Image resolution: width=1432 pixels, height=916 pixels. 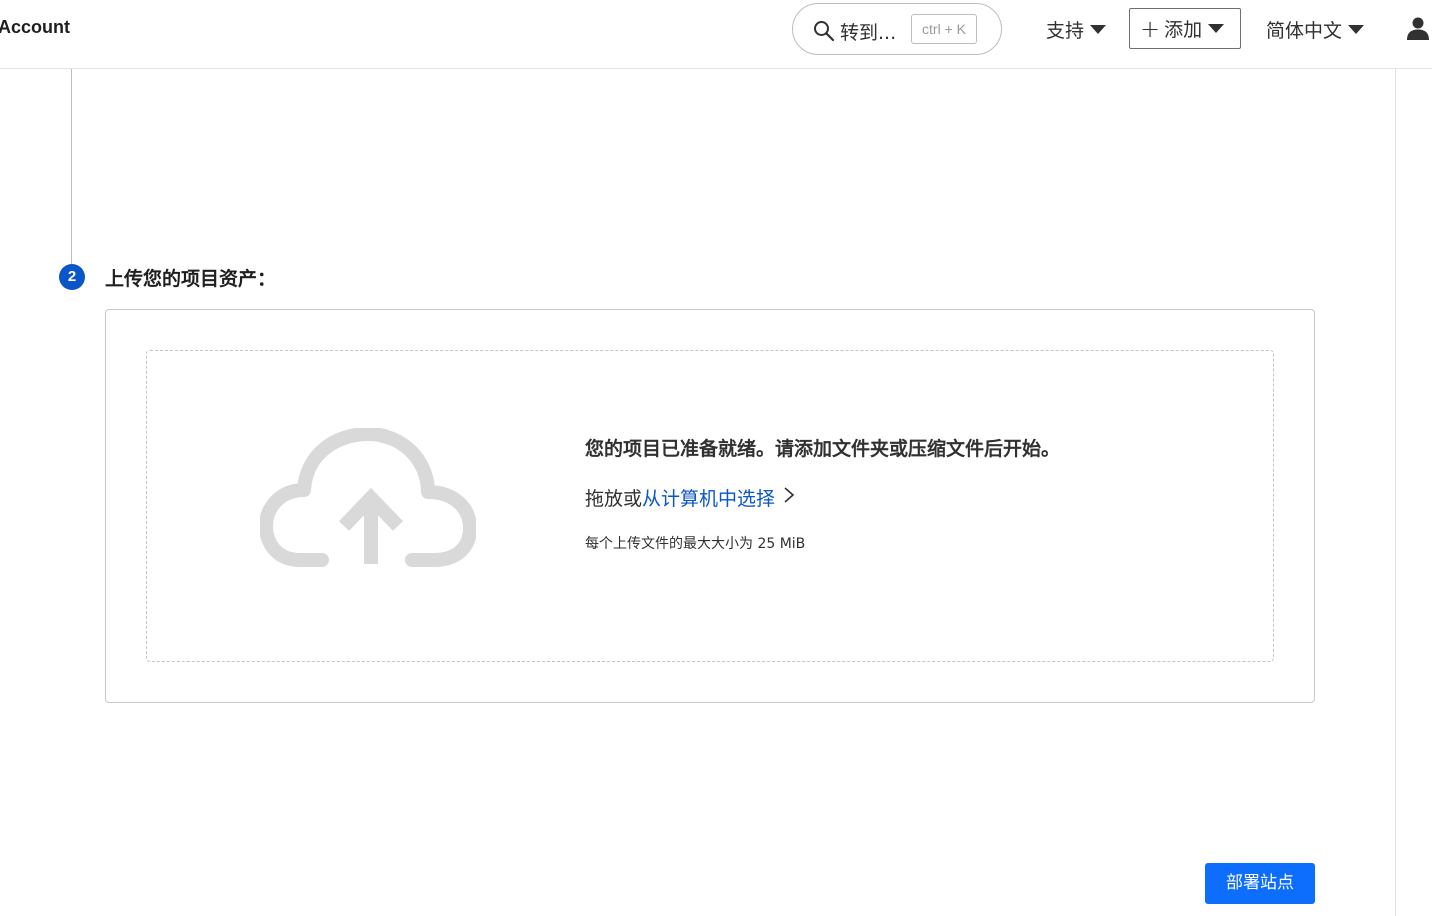 I want to click on add-label: 添加, so click(x=1183, y=30).